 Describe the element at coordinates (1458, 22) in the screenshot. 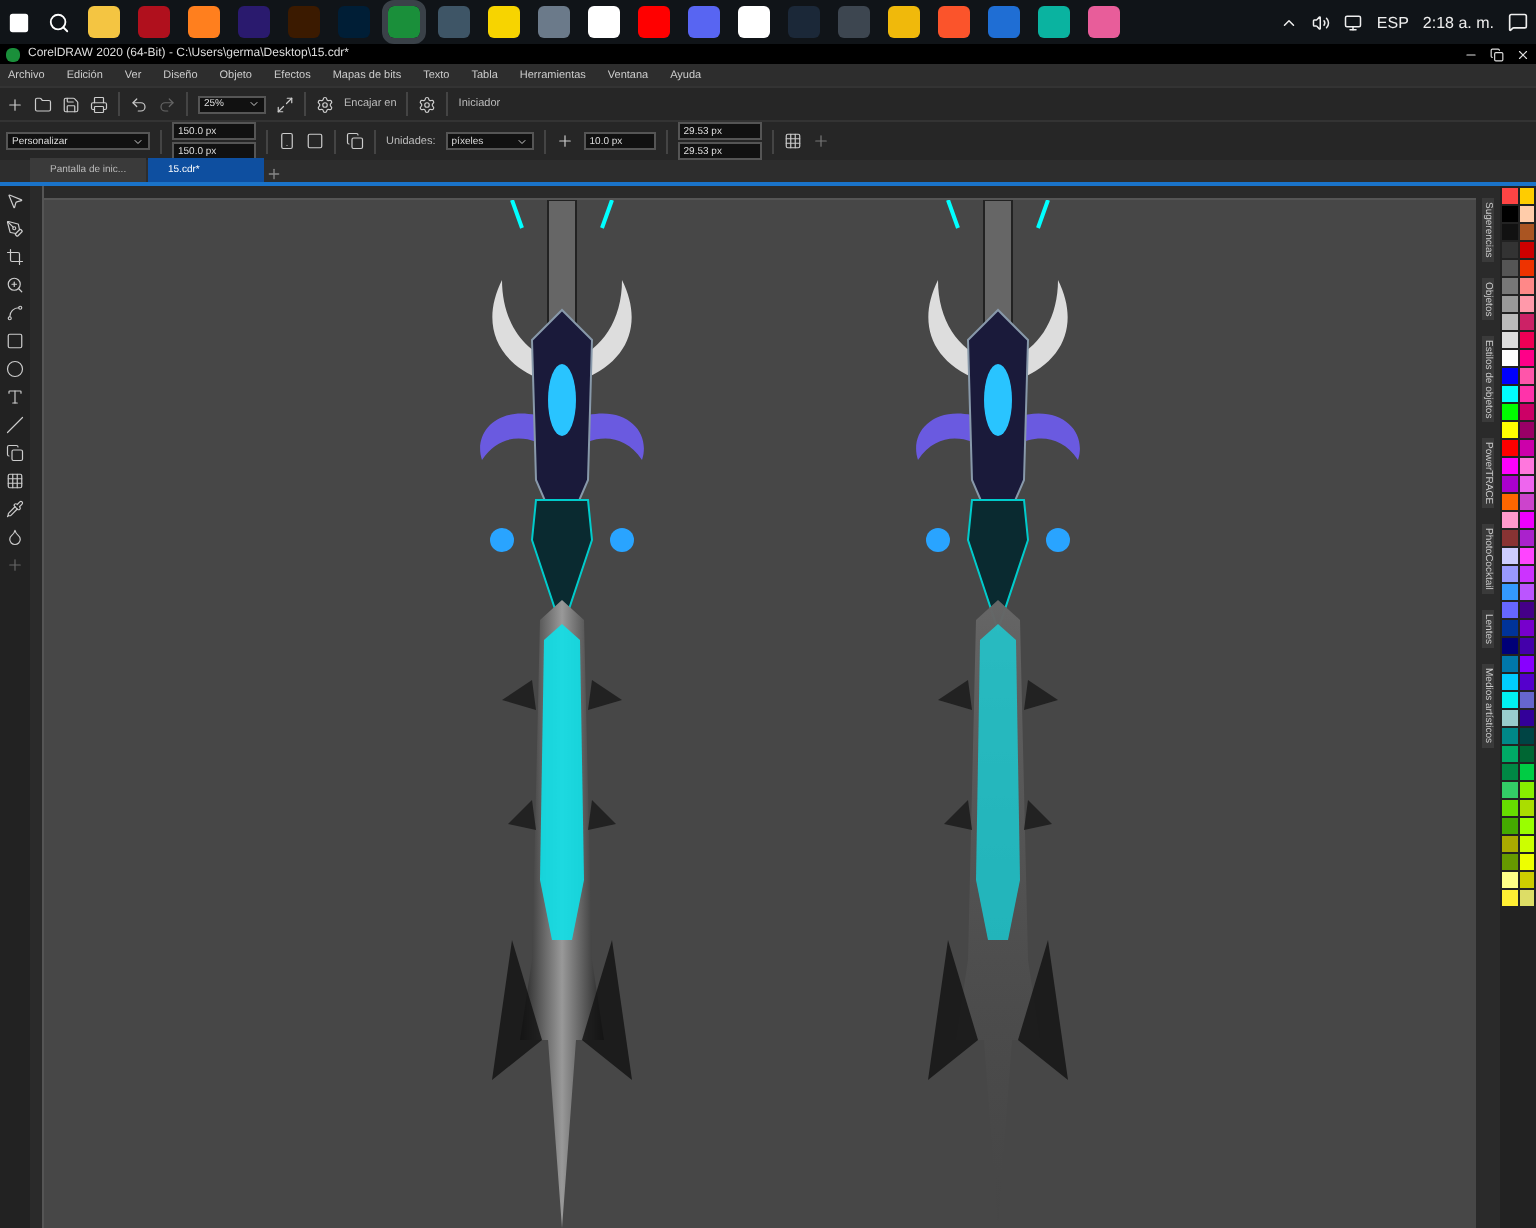

I see `clock: 2:18 a. m.` at that location.